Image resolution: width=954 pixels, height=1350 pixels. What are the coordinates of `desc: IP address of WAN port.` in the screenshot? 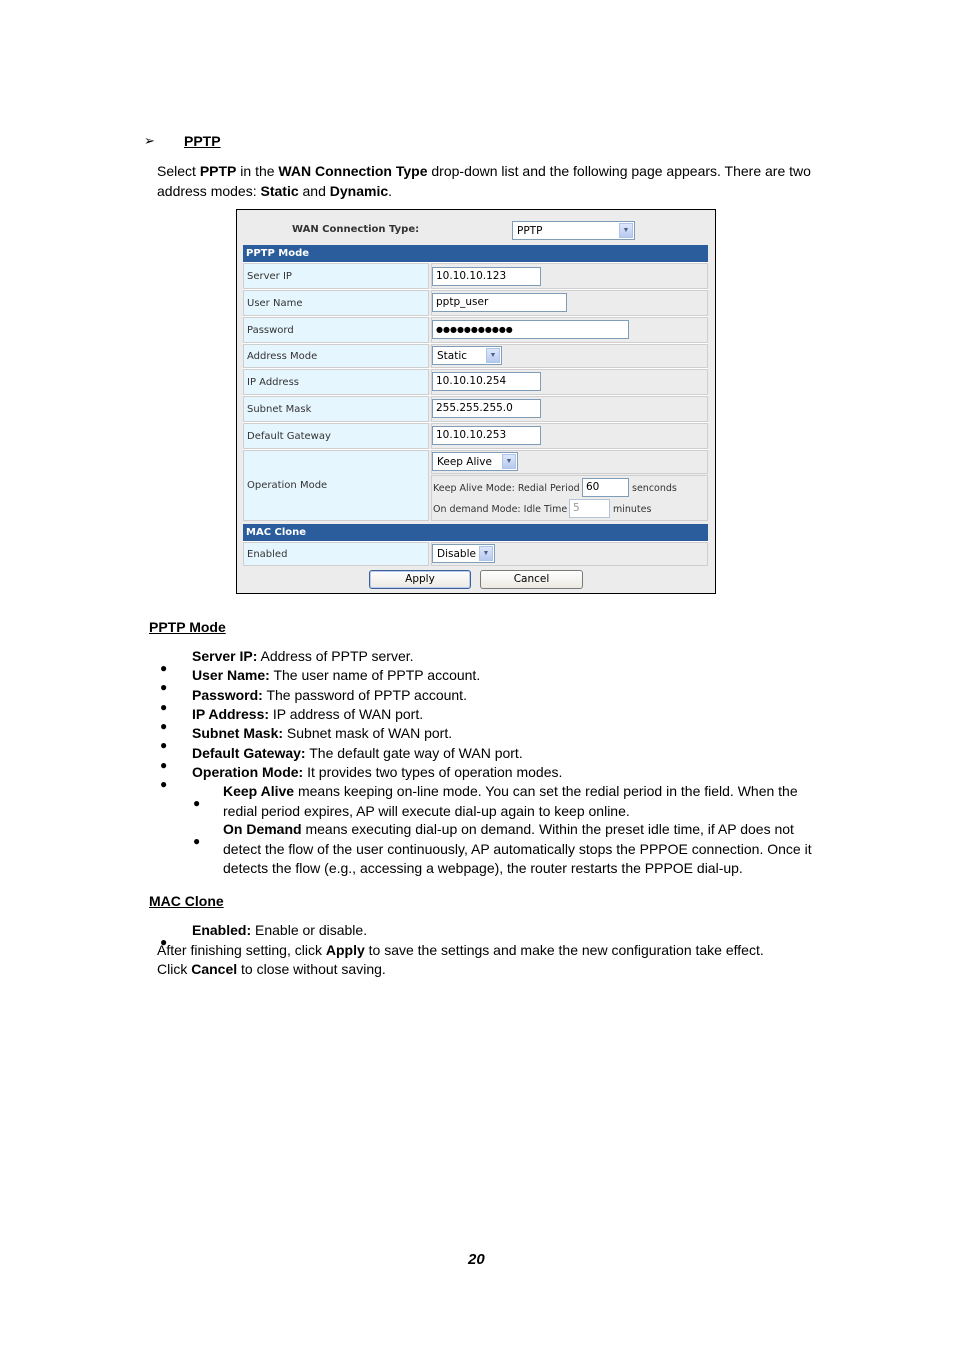 It's located at (346, 713).